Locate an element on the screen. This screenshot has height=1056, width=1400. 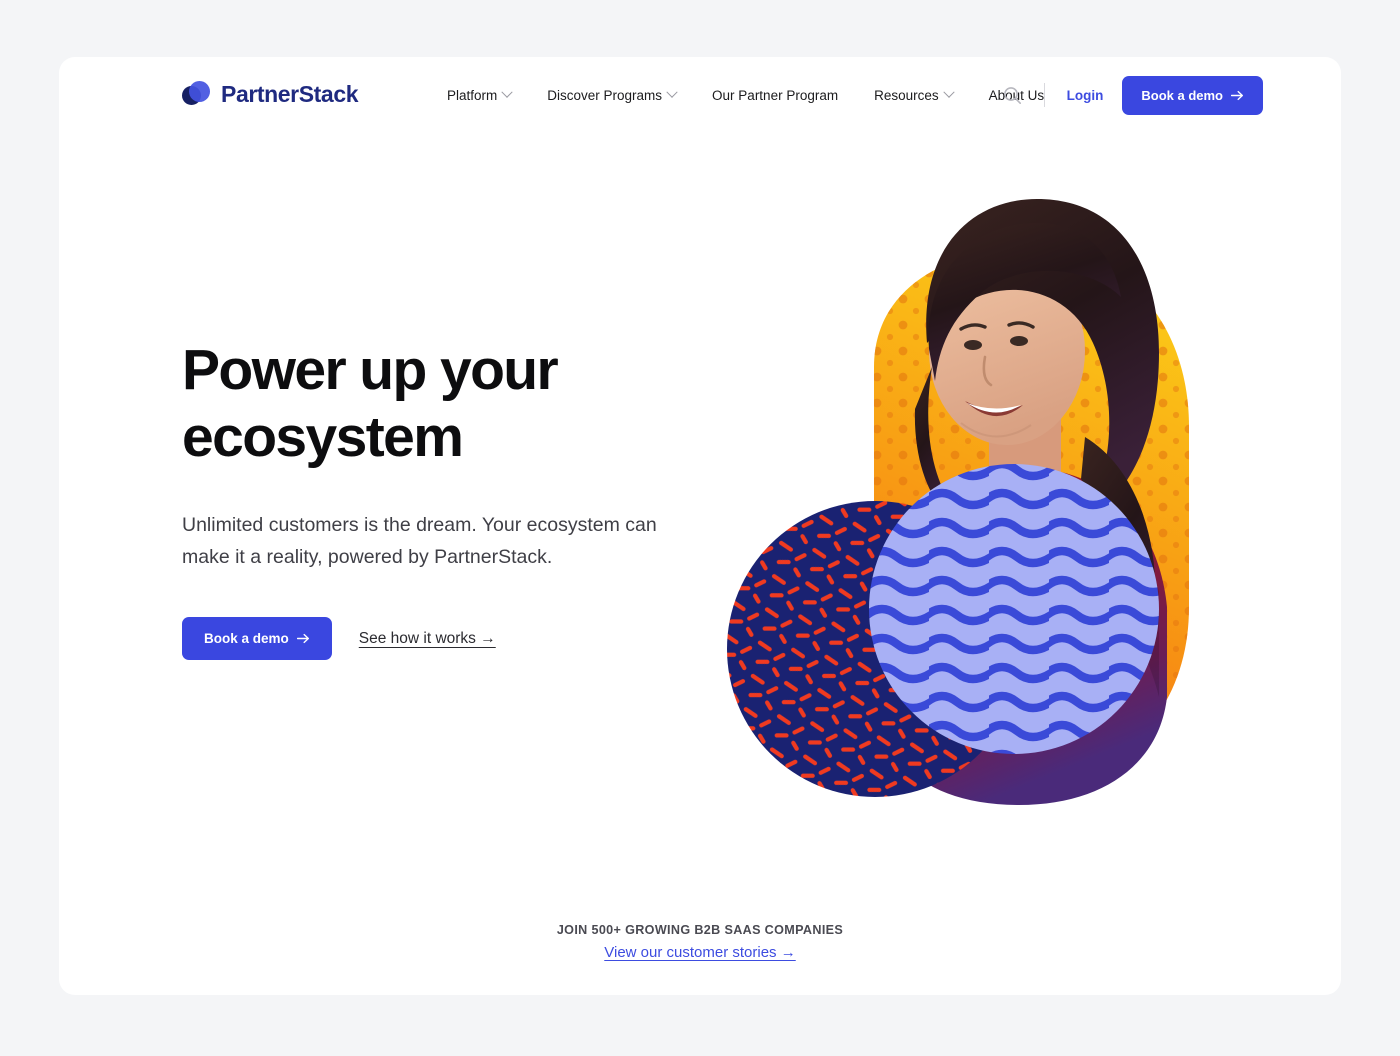
brand-name: PartnerStack is located at coordinates (290, 93).